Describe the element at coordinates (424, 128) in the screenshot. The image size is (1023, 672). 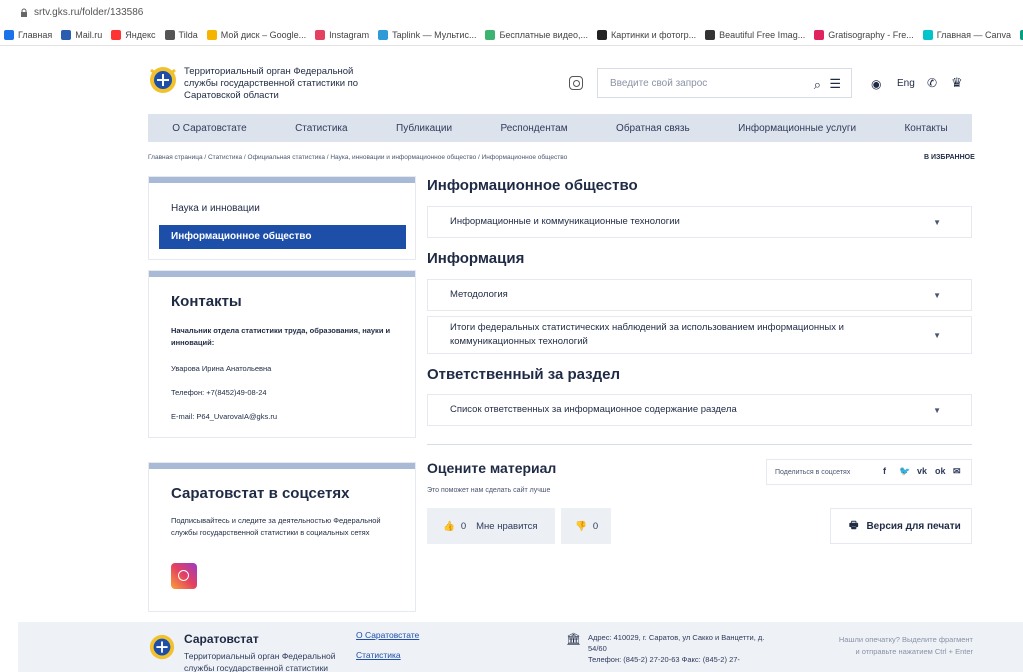
I see `nav-item-publications: Публикации` at that location.